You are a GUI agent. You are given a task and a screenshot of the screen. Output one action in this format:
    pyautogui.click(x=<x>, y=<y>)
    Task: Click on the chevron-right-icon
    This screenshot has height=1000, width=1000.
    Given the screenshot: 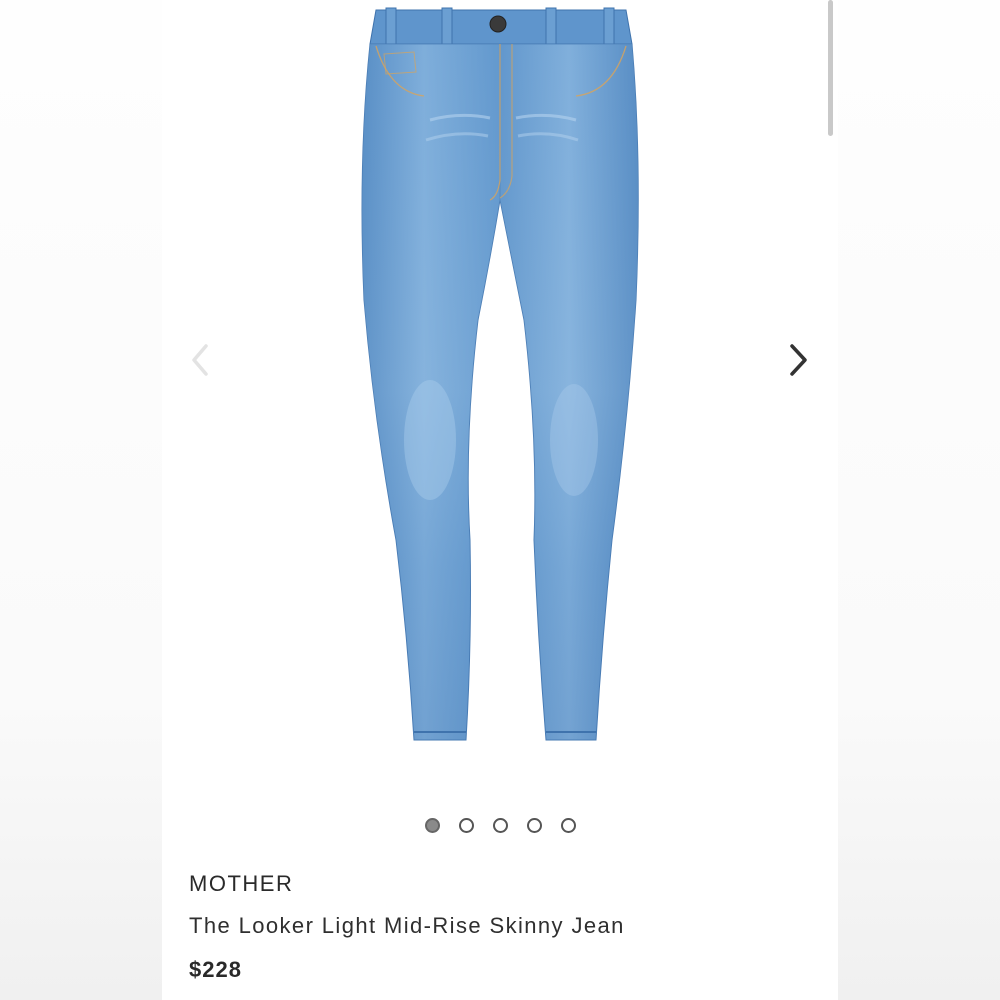 What is the action you would take?
    pyautogui.click(x=798, y=360)
    